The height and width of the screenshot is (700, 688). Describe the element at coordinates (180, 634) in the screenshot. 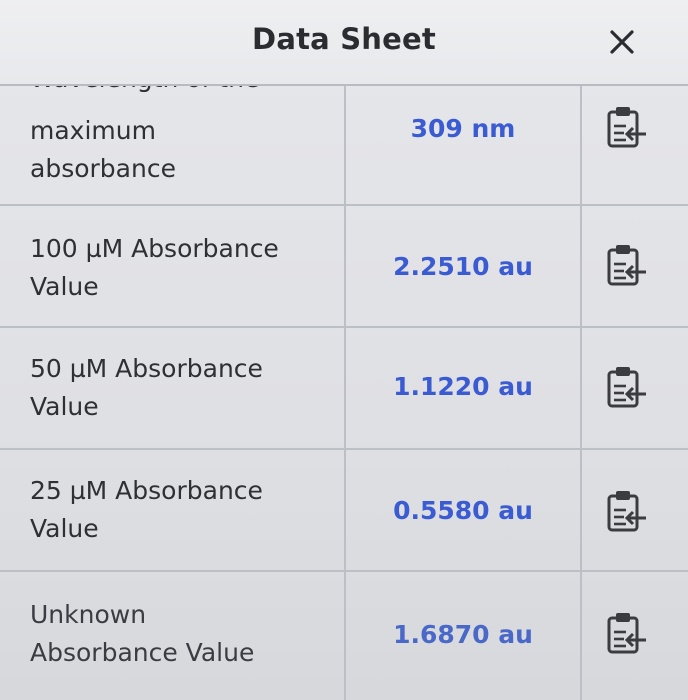

I see `row-label: Unknown Absorbance Value` at that location.